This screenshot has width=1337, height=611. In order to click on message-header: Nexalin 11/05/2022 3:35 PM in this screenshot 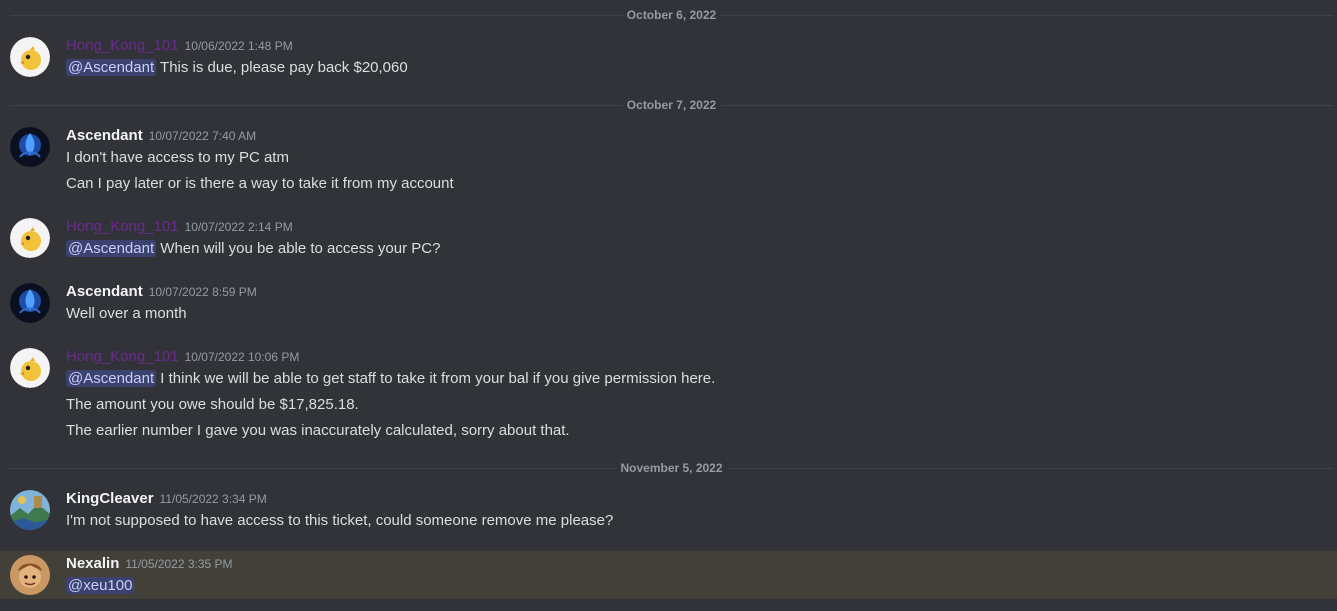, I will do `click(149, 564)`.